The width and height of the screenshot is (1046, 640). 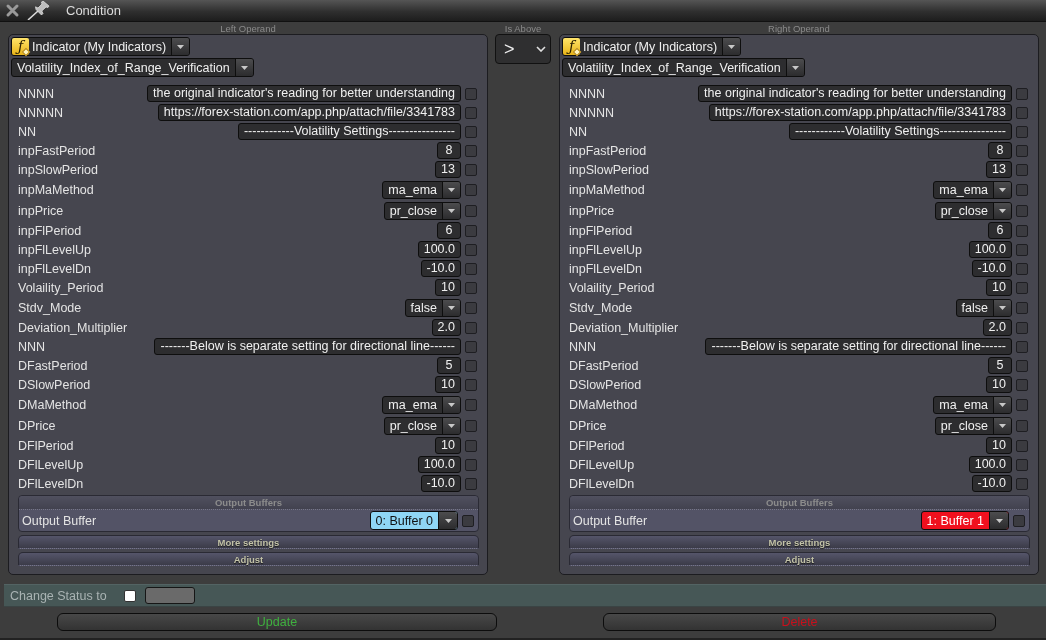 What do you see at coordinates (38, 10) in the screenshot?
I see `pin-icon` at bounding box center [38, 10].